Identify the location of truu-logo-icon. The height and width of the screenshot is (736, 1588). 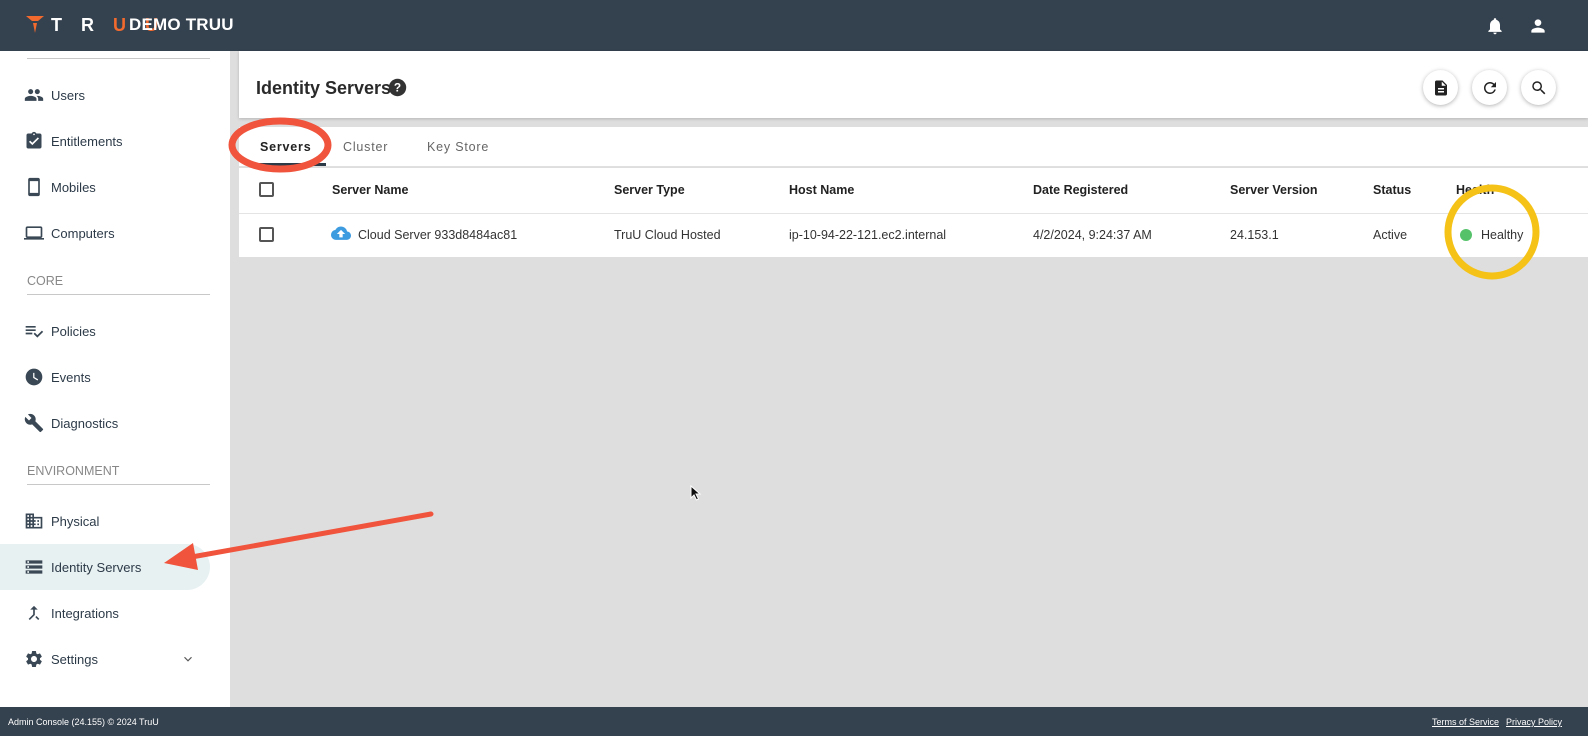
(35, 24).